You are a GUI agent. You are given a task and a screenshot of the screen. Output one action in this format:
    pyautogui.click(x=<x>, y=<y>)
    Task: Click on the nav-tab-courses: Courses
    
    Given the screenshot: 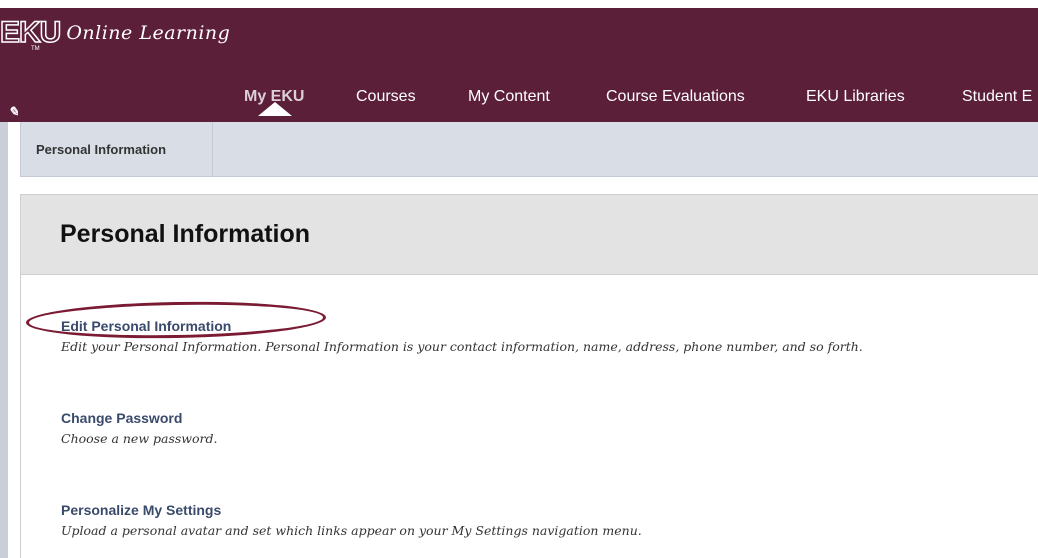 What is the action you would take?
    pyautogui.click(x=386, y=97)
    